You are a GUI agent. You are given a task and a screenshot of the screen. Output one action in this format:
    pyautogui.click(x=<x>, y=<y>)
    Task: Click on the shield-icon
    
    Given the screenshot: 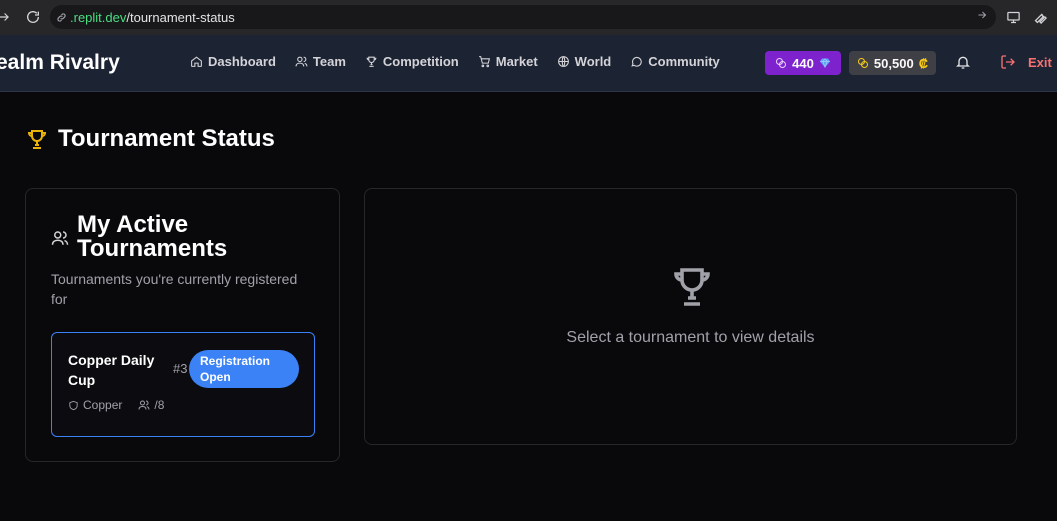 What is the action you would take?
    pyautogui.click(x=73, y=405)
    